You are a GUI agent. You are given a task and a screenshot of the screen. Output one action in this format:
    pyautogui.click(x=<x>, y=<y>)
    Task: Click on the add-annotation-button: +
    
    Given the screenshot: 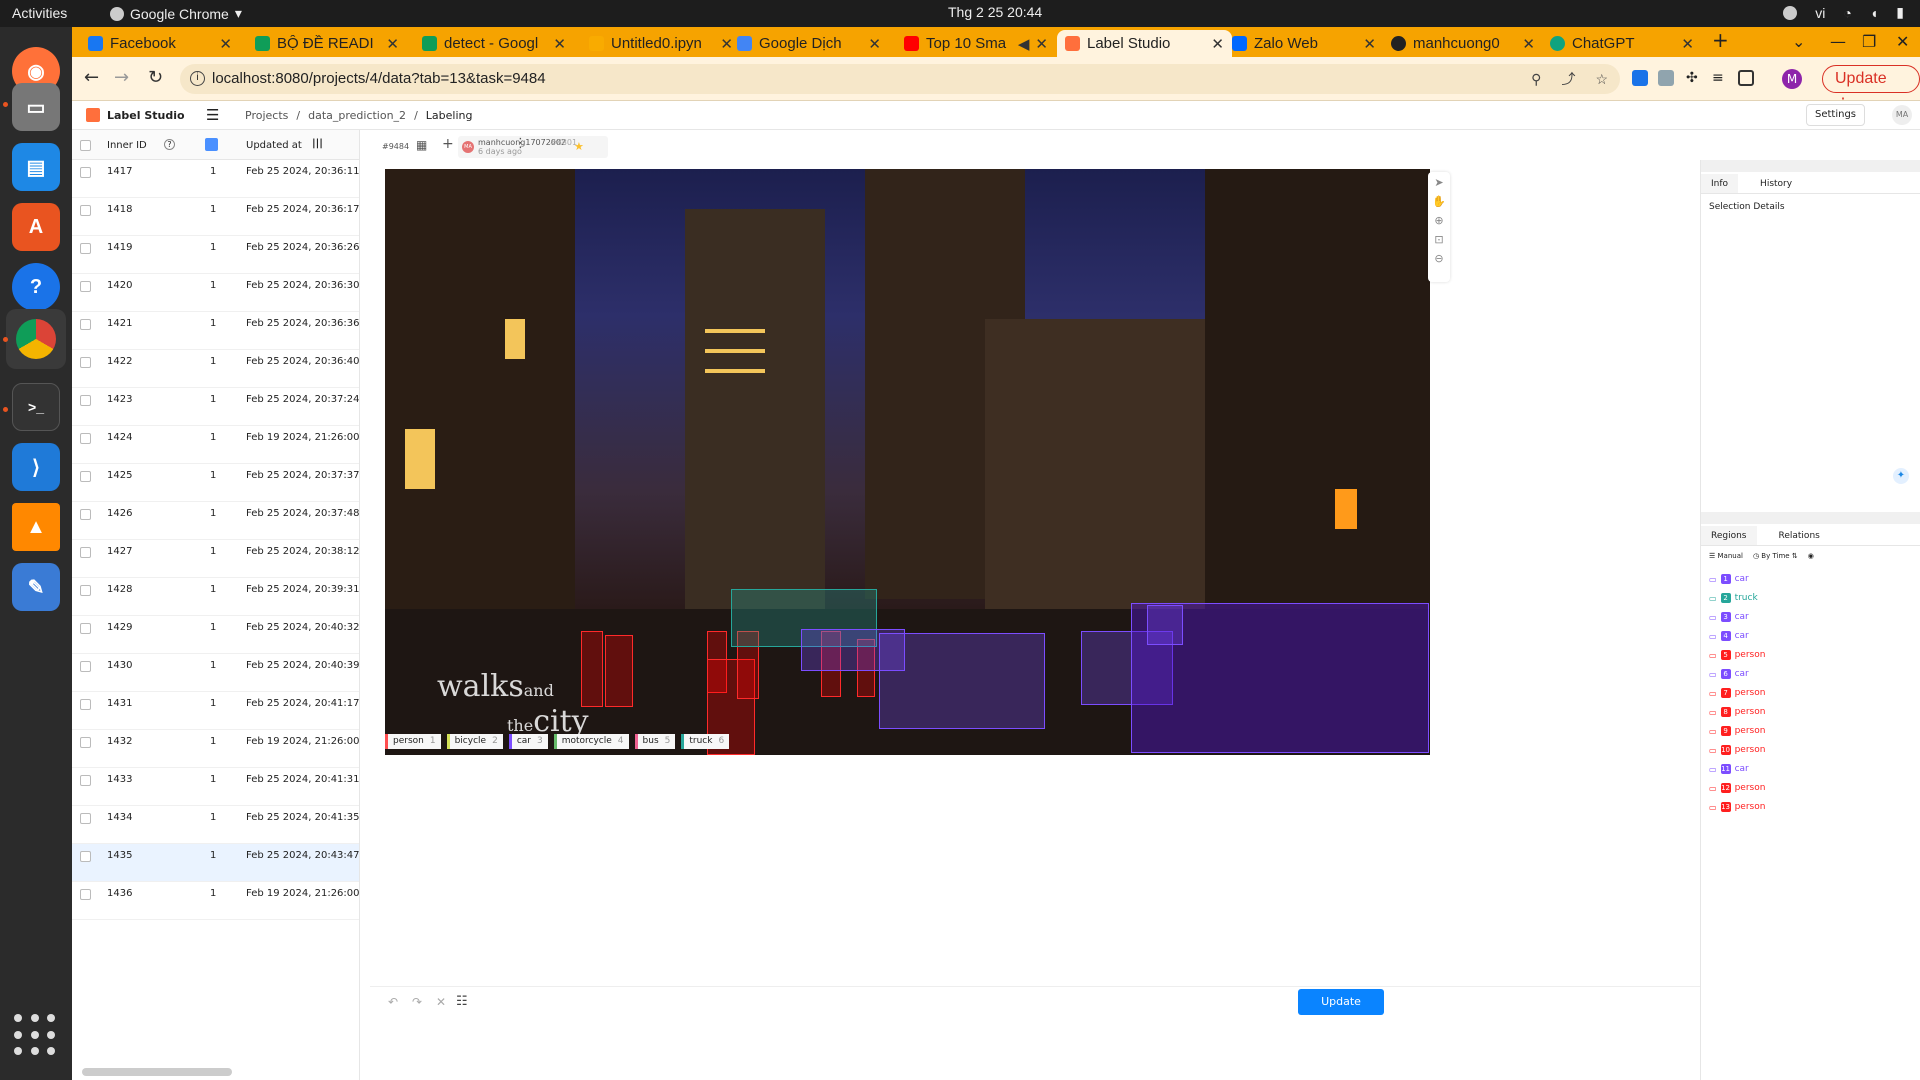 What is the action you would take?
    pyautogui.click(x=448, y=144)
    